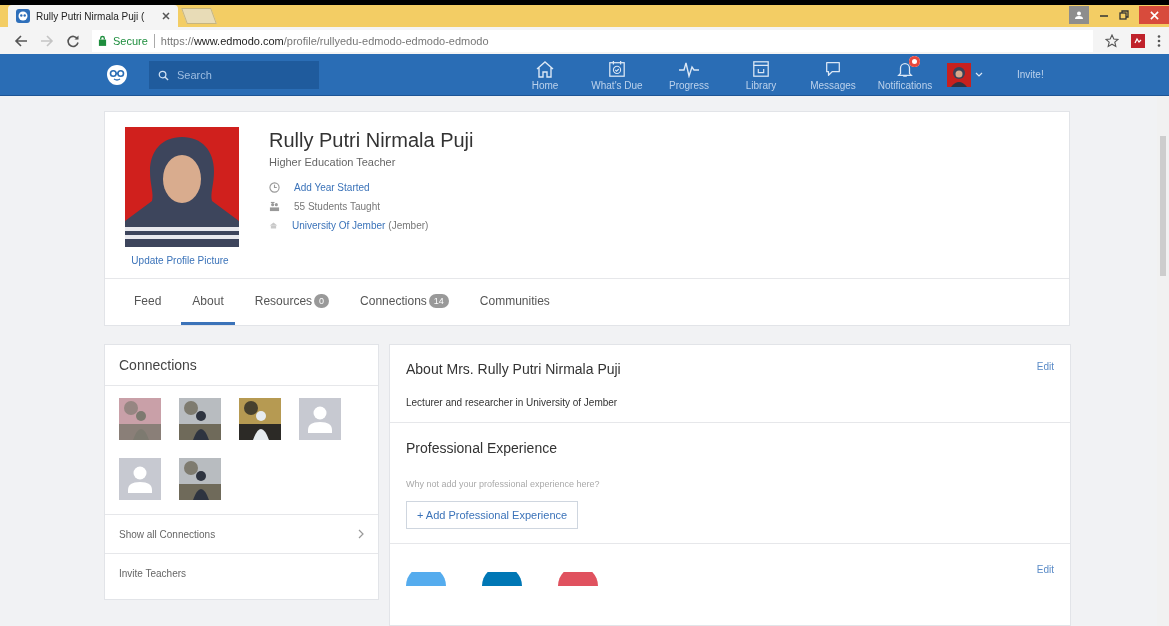 This screenshot has height=626, width=1169. Describe the element at coordinates (513, 369) in the screenshot. I see `about-title: About Mrs. Rully Putri Nirmala Puji` at that location.